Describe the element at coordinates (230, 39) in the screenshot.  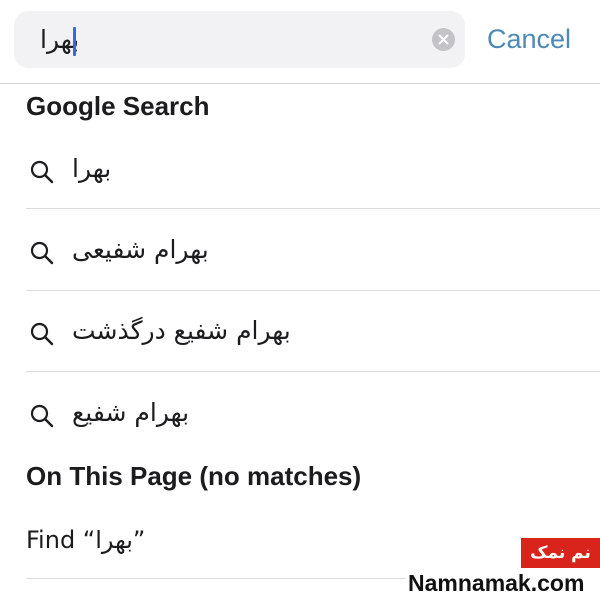
I see `search-input` at that location.